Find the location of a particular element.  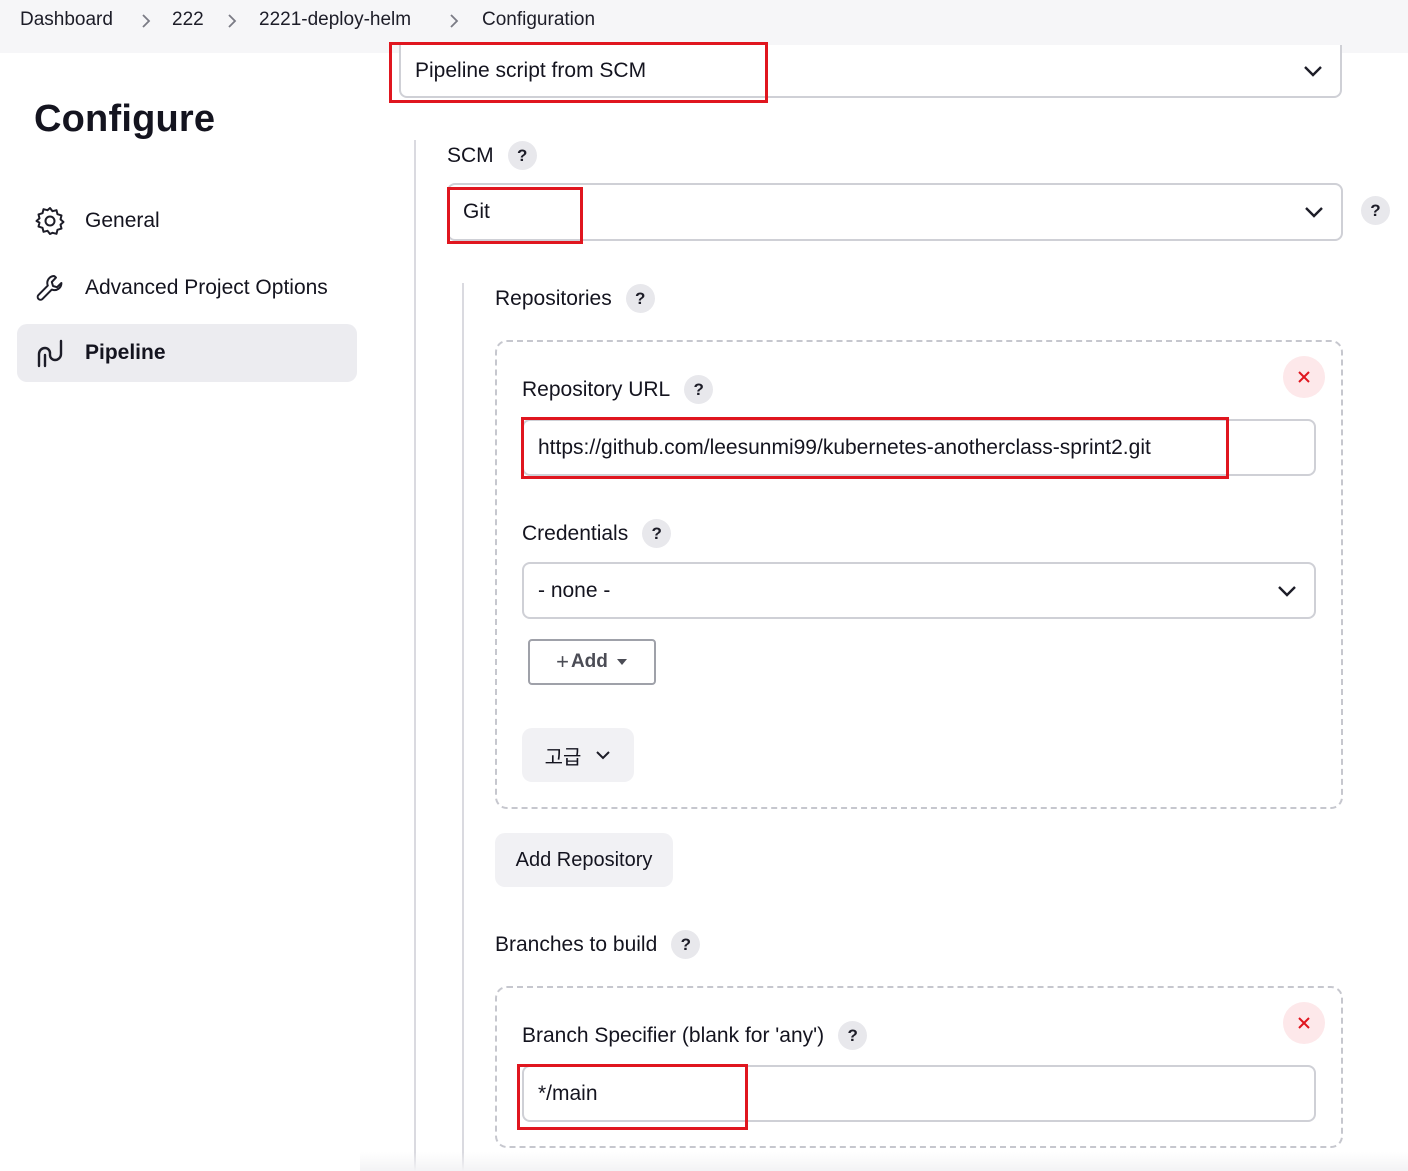

add-button-label: Add is located at coordinates (589, 661).